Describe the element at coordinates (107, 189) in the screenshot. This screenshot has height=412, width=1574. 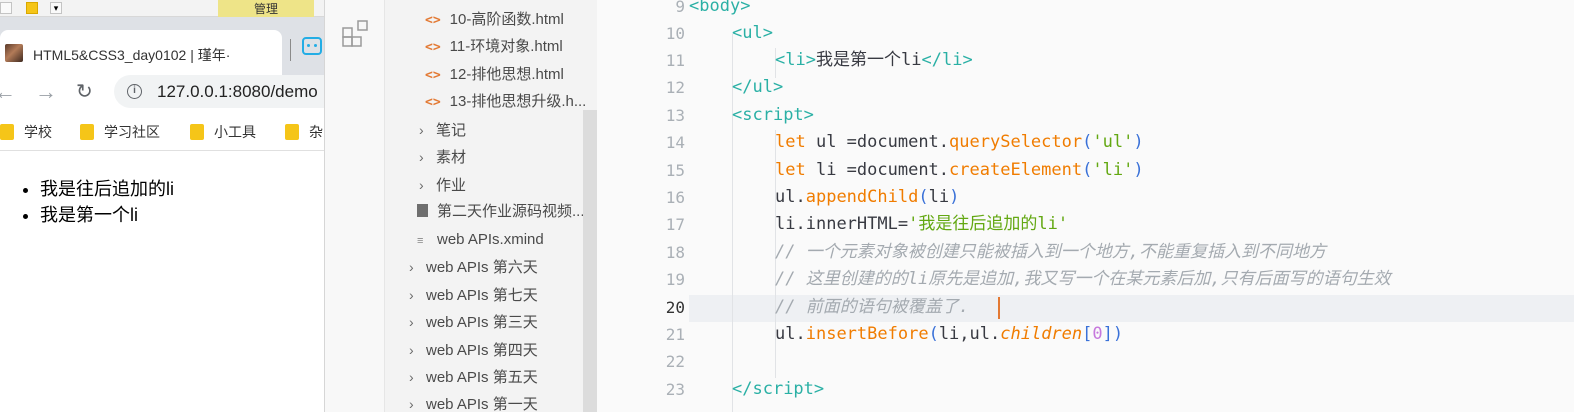
I see `list-item: 我是往后追加的li` at that location.